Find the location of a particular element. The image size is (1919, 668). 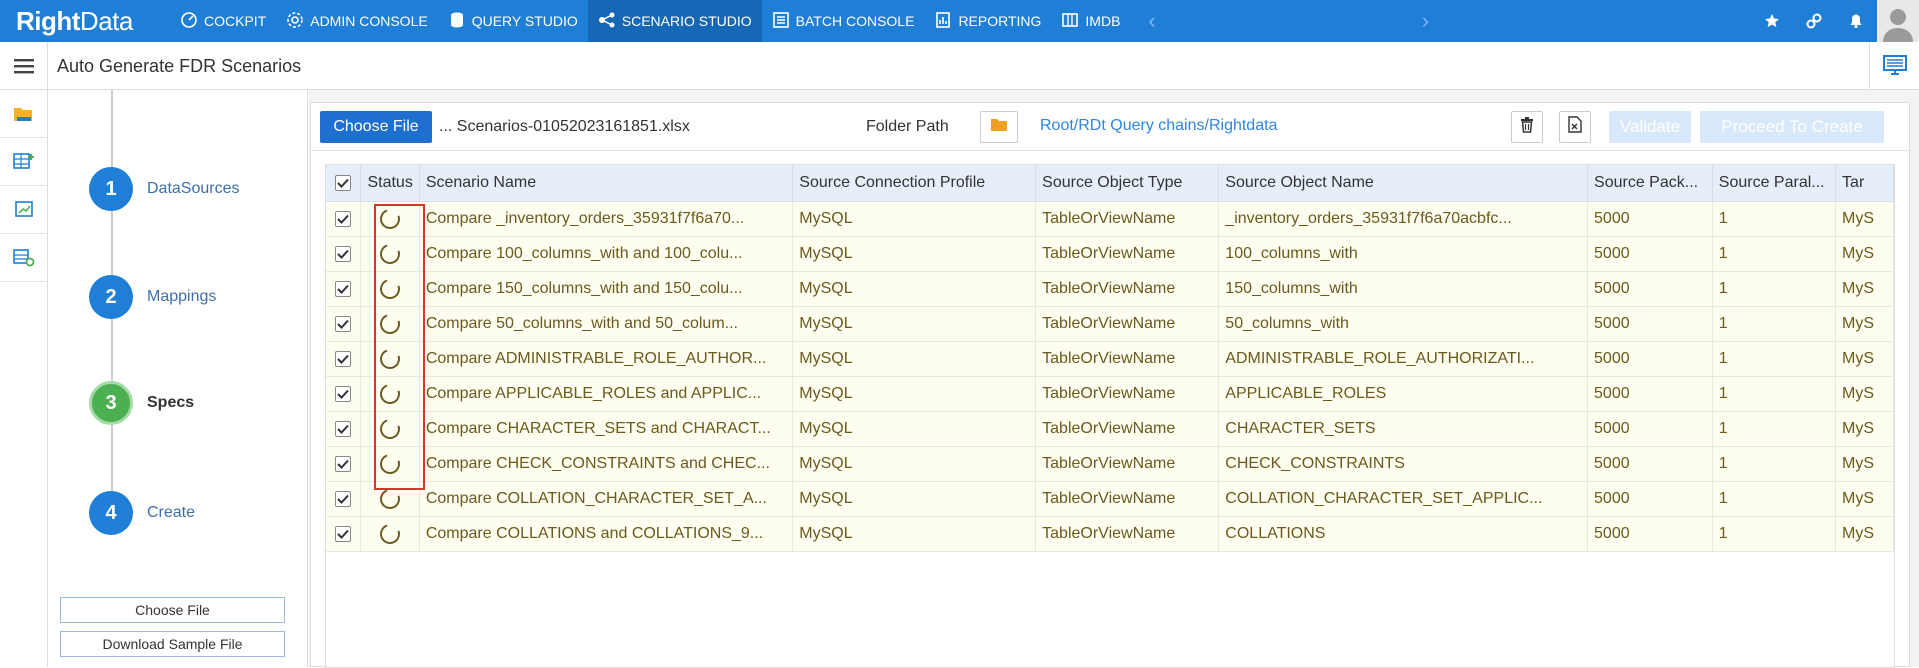

column-header: Tar is located at coordinates (1864, 183).